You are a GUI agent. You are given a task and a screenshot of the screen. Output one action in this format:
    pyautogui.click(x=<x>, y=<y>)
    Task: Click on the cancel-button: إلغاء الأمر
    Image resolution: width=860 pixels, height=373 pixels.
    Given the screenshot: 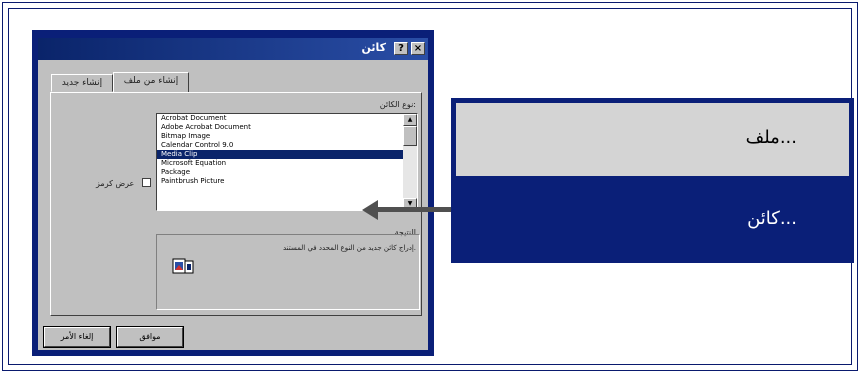 What is the action you would take?
    pyautogui.click(x=77, y=337)
    